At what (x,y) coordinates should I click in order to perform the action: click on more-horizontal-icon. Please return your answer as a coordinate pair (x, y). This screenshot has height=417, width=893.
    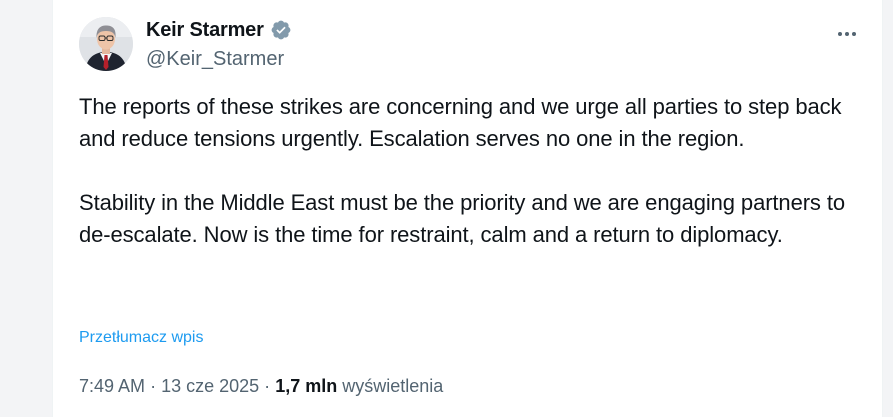
    Looking at the image, I should click on (847, 33).